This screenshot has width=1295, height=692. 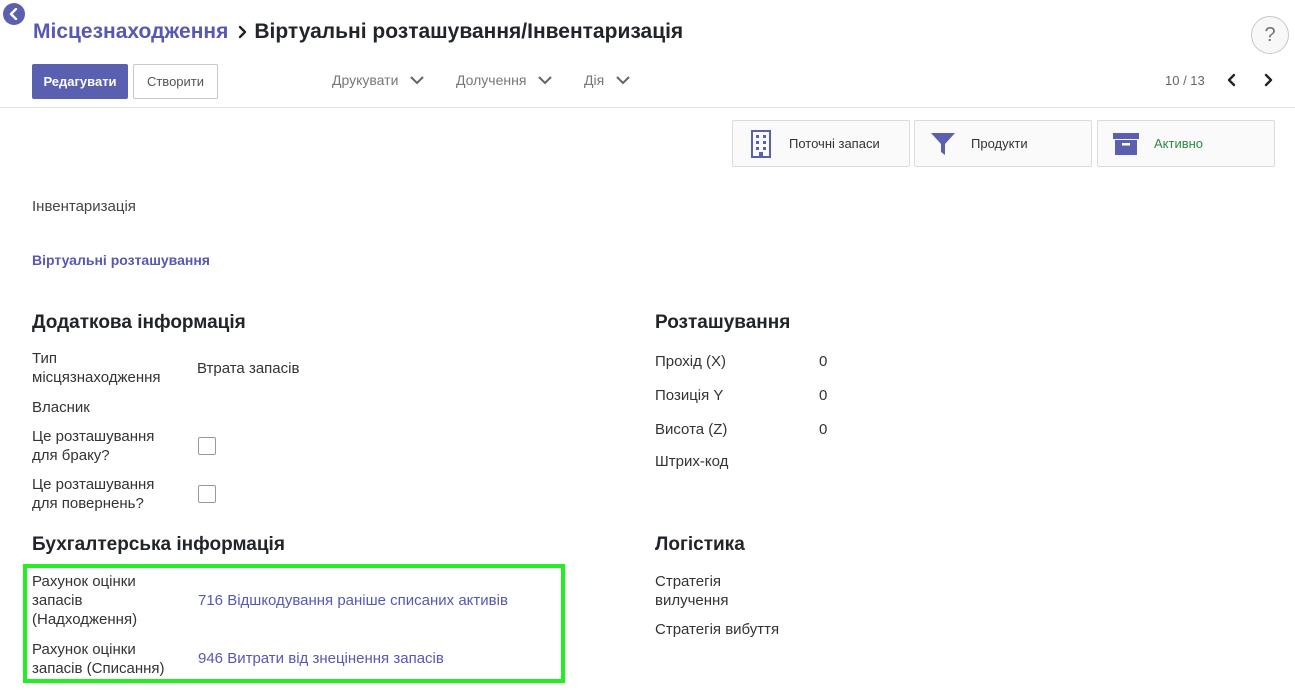 What do you see at coordinates (691, 361) in the screenshot?
I see `corridor-x-label: Прохід (X)` at bounding box center [691, 361].